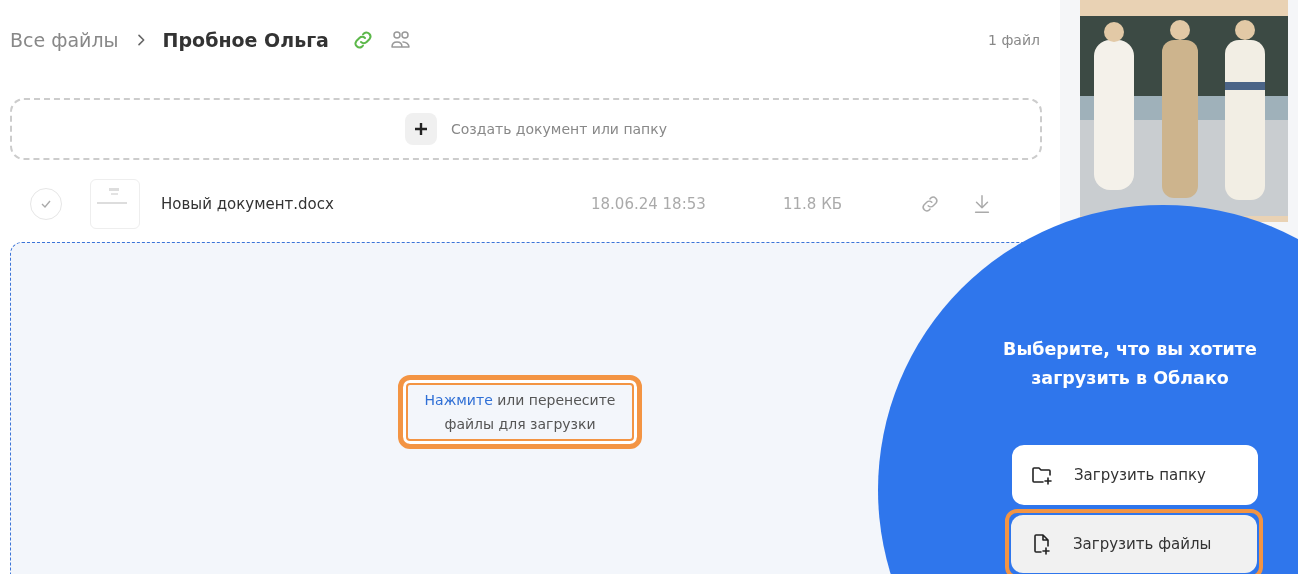 Image resolution: width=1298 pixels, height=574 pixels. What do you see at coordinates (64, 40) in the screenshot?
I see `breadcrumb-item: Все файлы` at bounding box center [64, 40].